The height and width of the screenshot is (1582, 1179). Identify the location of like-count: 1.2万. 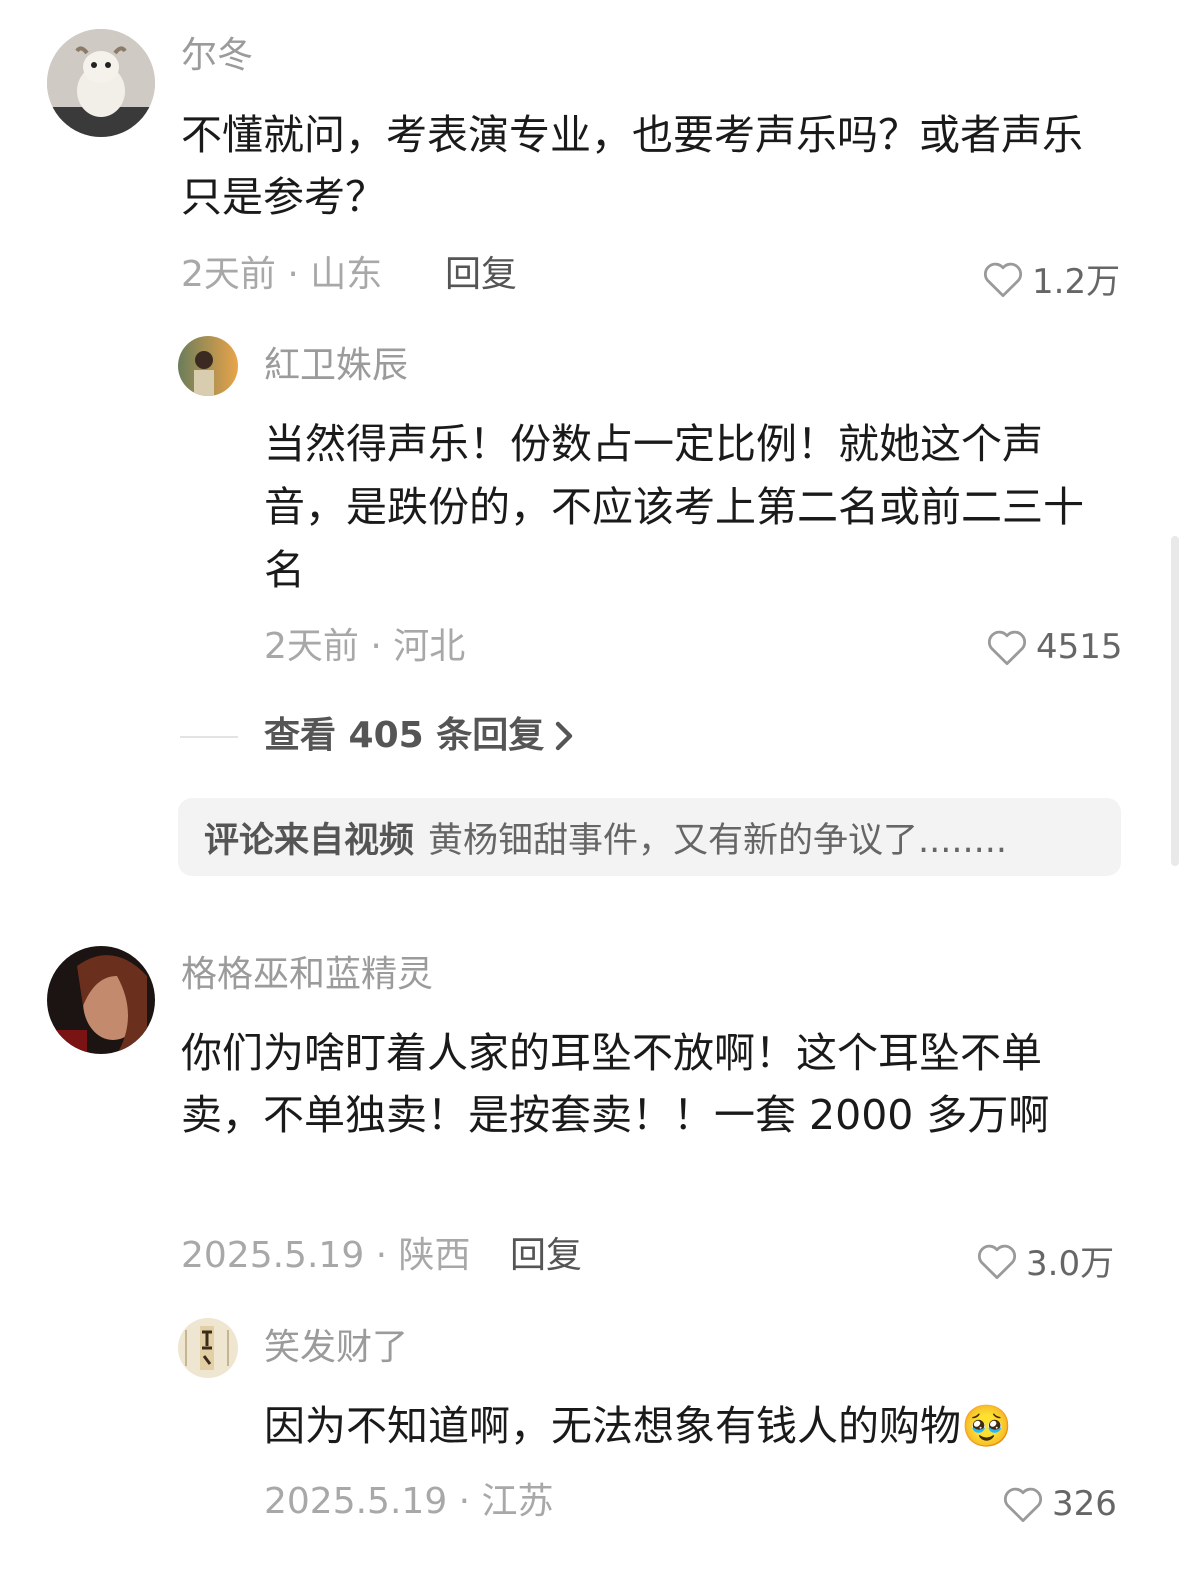
(1076, 282).